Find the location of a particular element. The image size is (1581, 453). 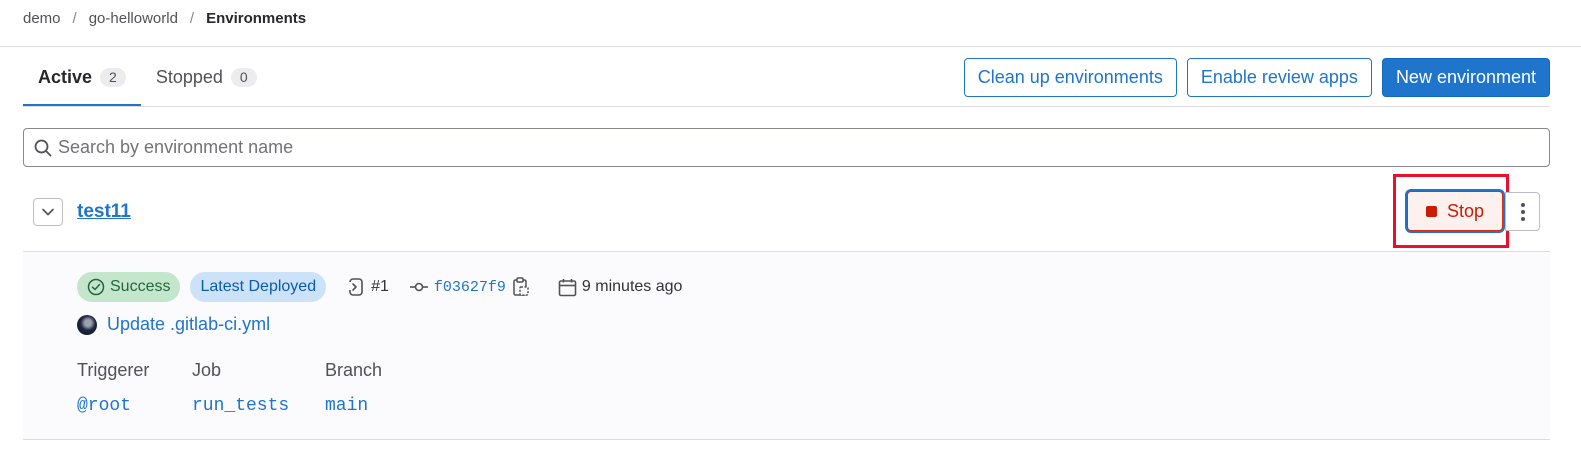

commit-line: Update .gitlab-ci.yml is located at coordinates (173, 324).